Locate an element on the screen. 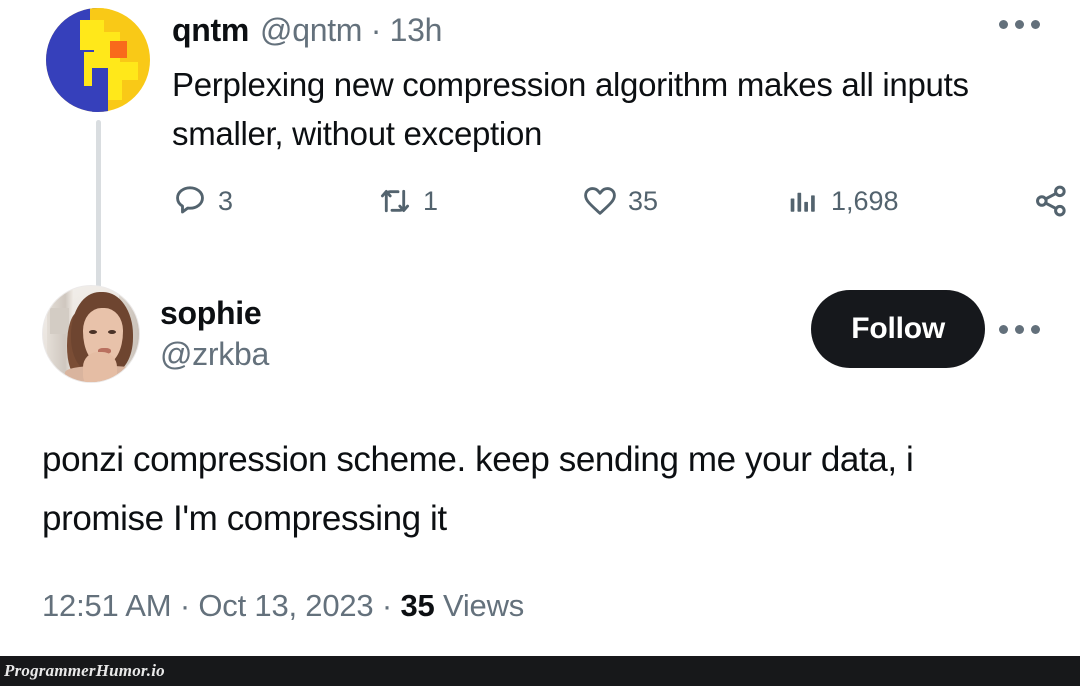 The height and width of the screenshot is (686, 1080). avatar-column is located at coordinates (98, 149).